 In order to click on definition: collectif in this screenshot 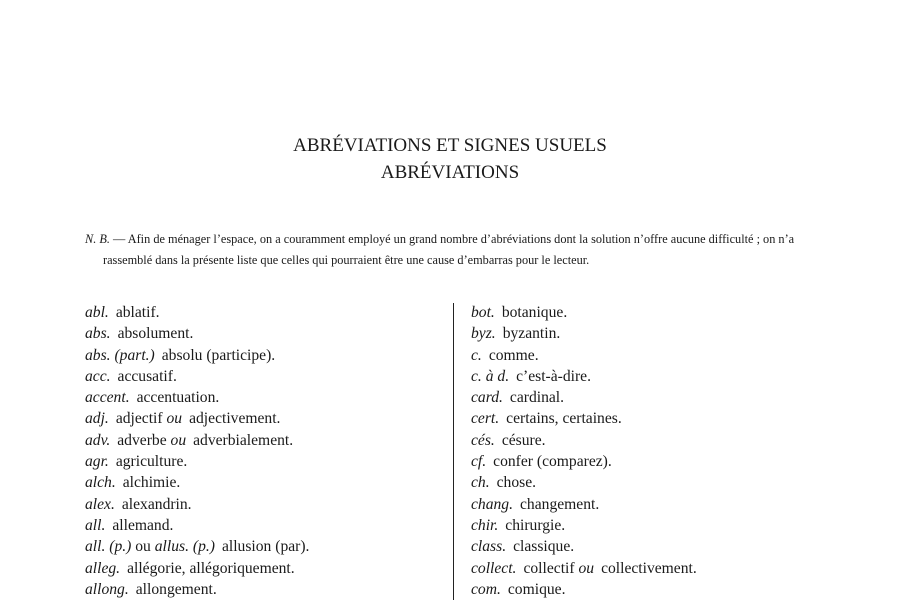, I will do `click(549, 568)`.